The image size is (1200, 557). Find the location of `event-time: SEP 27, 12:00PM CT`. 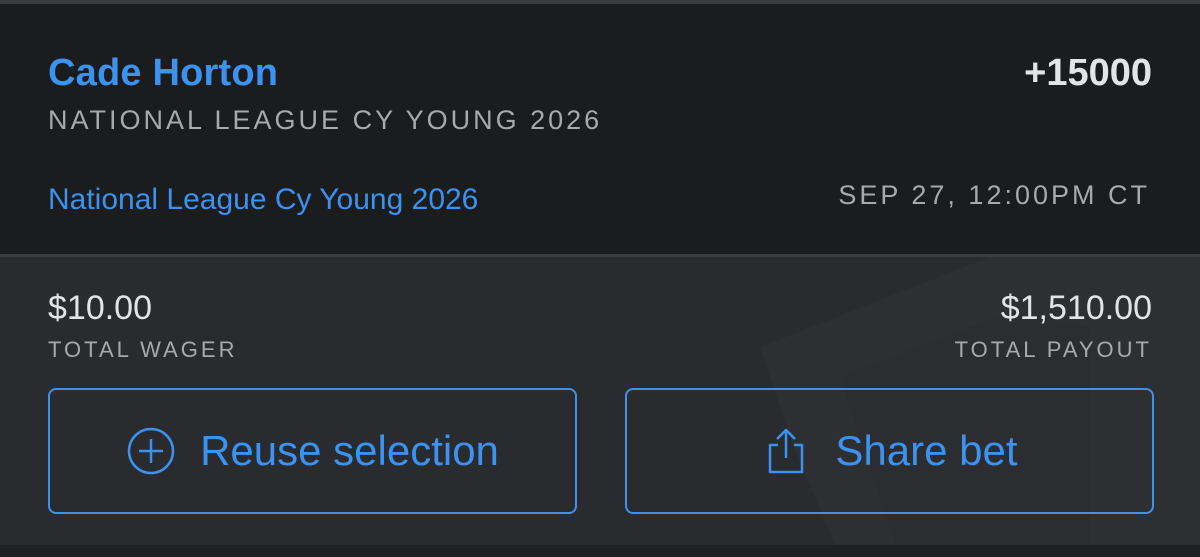

event-time: SEP 27, 12:00PM CT is located at coordinates (994, 195).